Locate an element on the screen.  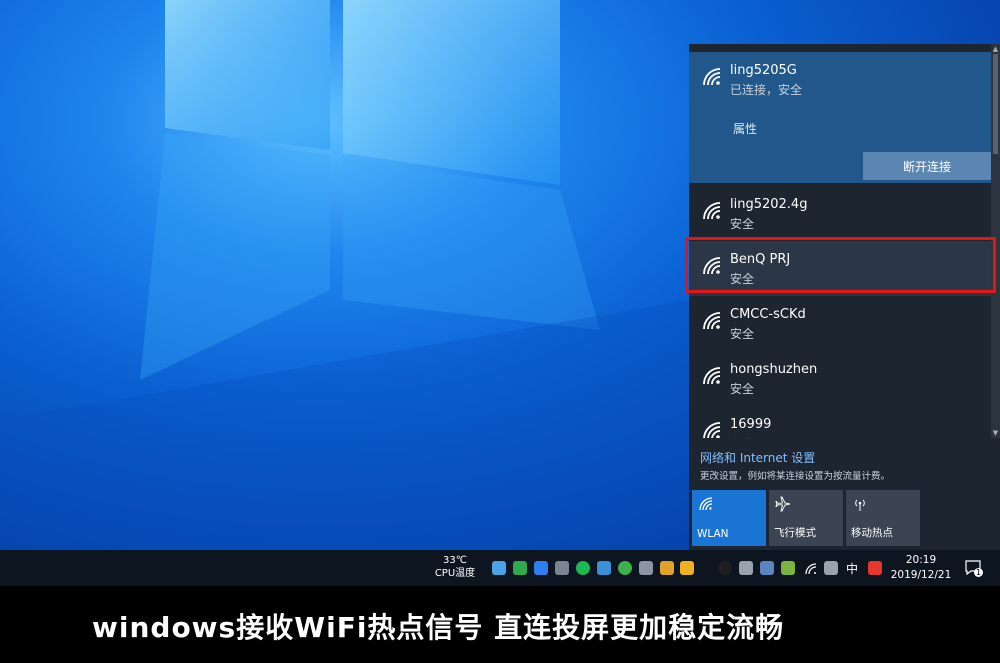
mobile-hotspot-button: 移动热点 is located at coordinates (883, 518).